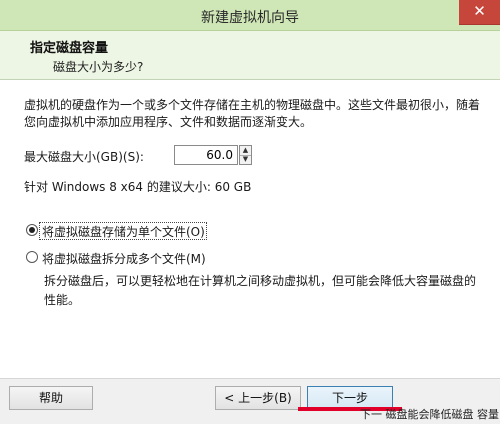  I want to click on focus-indicator, so click(123, 231).